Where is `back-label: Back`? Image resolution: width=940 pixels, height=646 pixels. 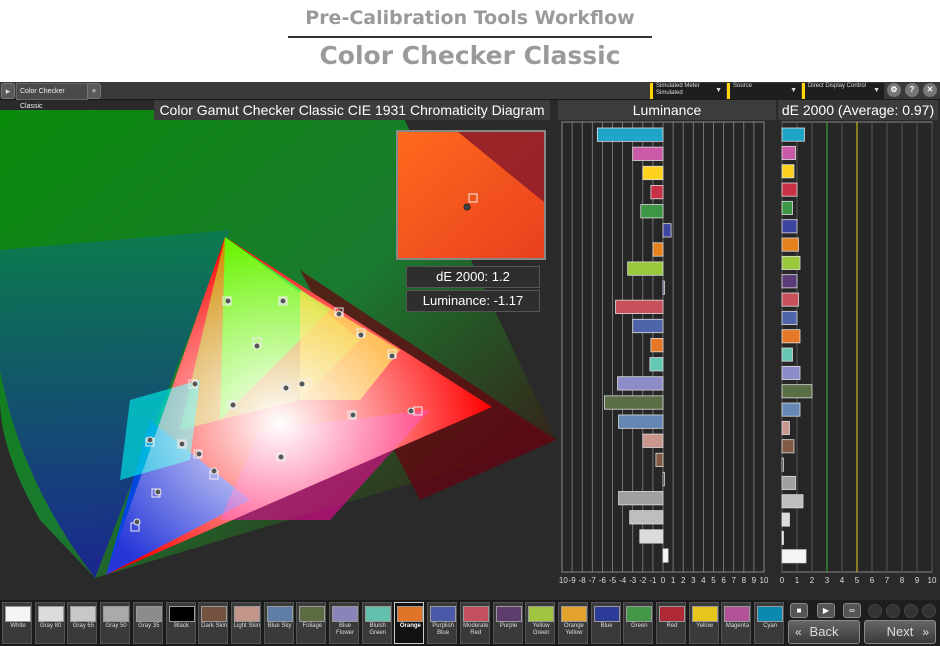
back-label: Back is located at coordinates (824, 631).